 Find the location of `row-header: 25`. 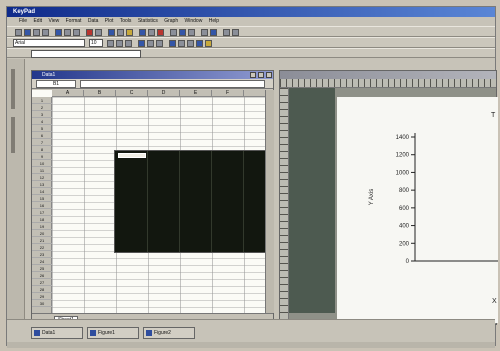

row-header: 25 is located at coordinates (42, 268).